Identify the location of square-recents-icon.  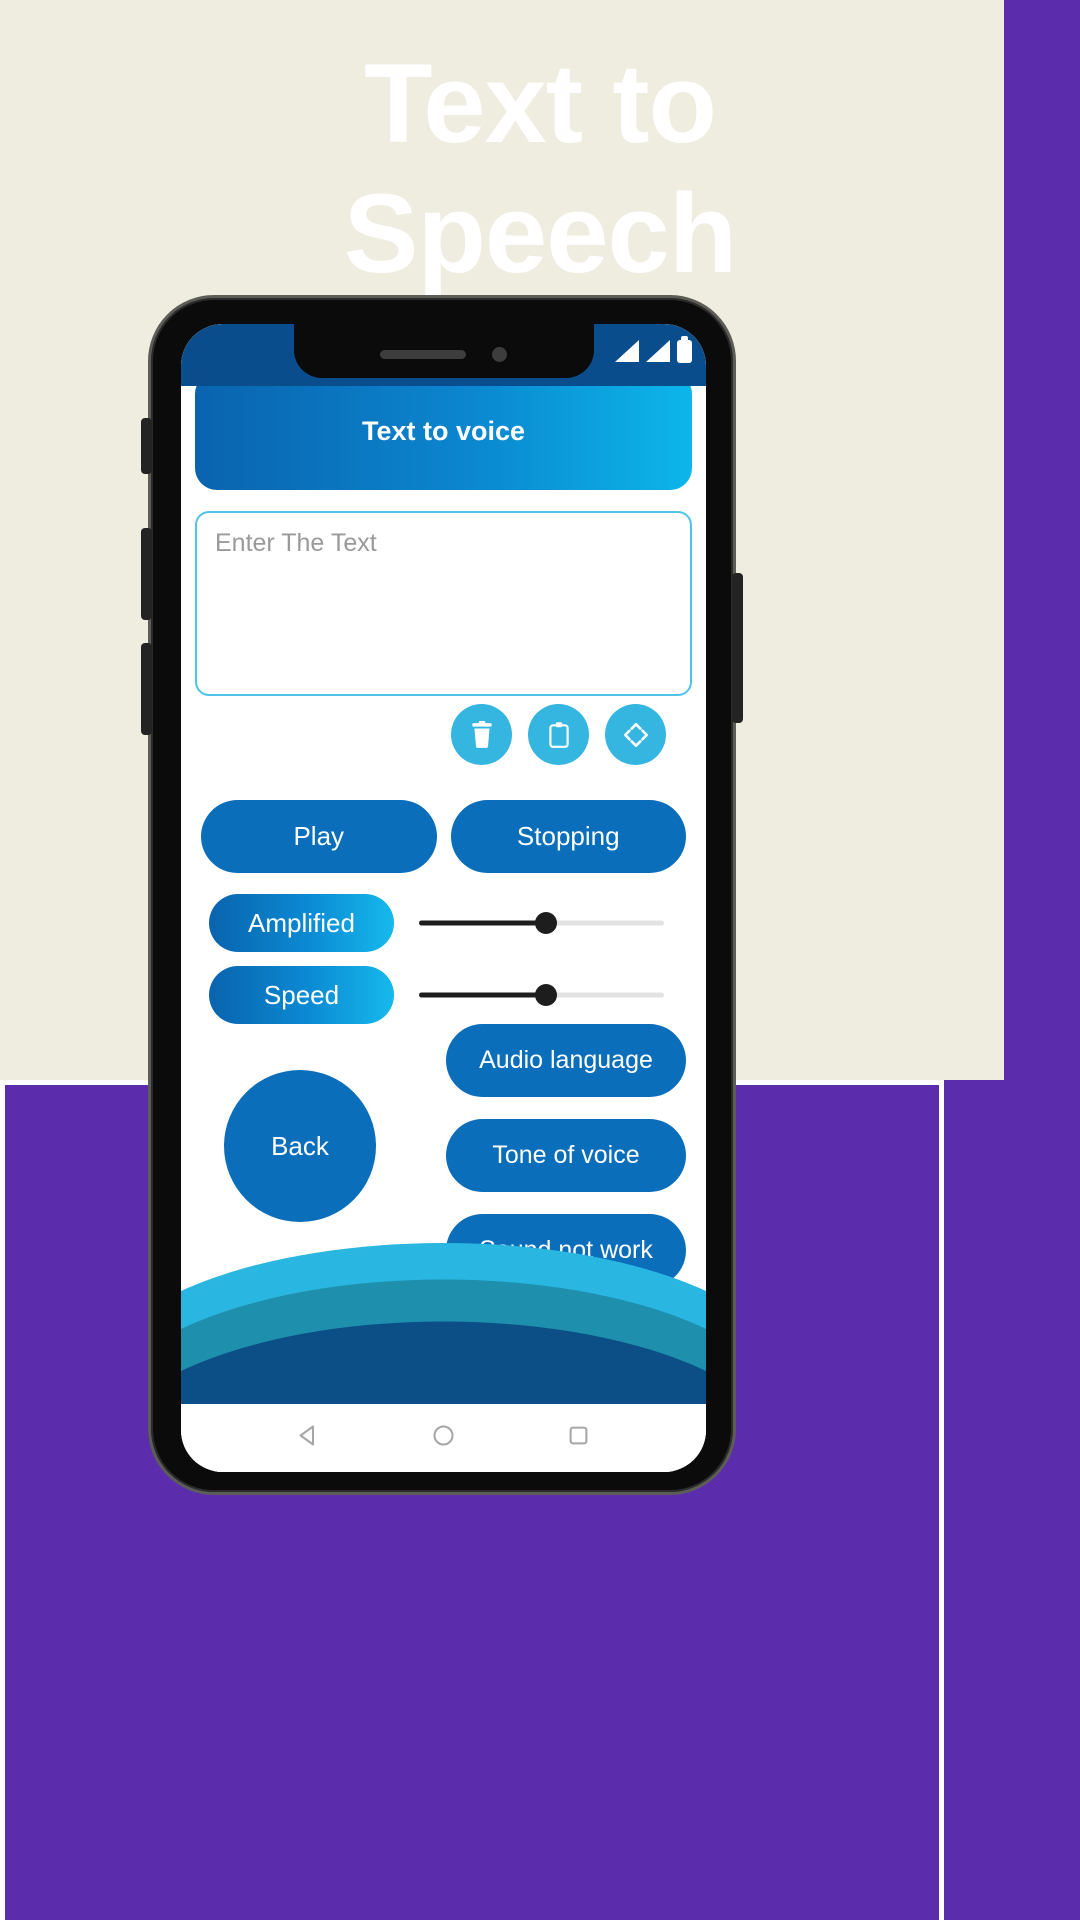
(578, 1438).